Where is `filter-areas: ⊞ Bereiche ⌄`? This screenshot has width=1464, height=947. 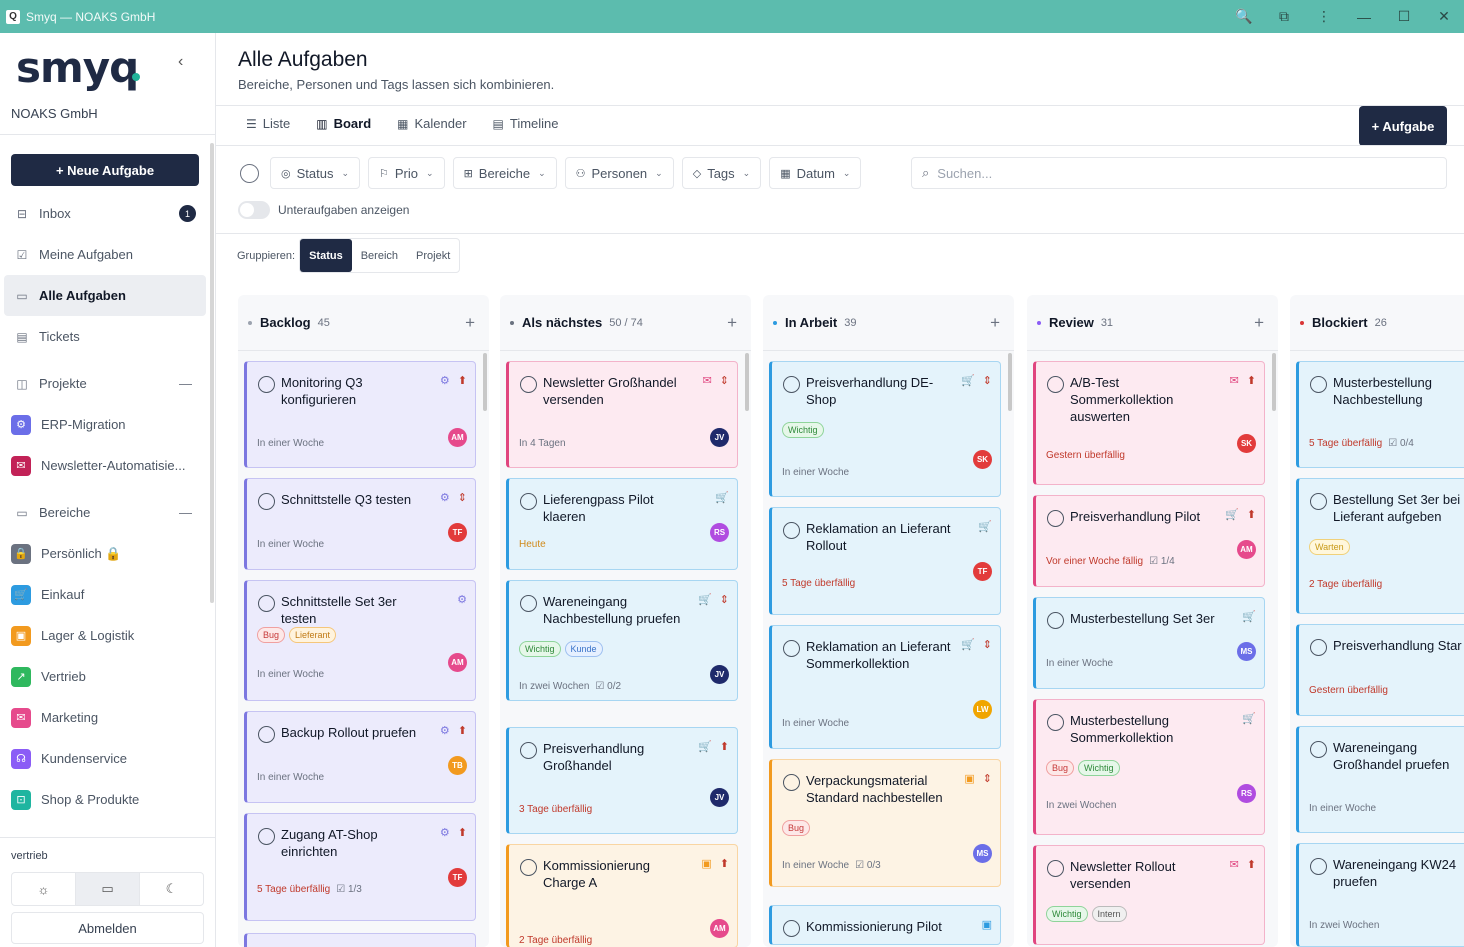
filter-areas: ⊞ Bereiche ⌄ is located at coordinates (504, 173).